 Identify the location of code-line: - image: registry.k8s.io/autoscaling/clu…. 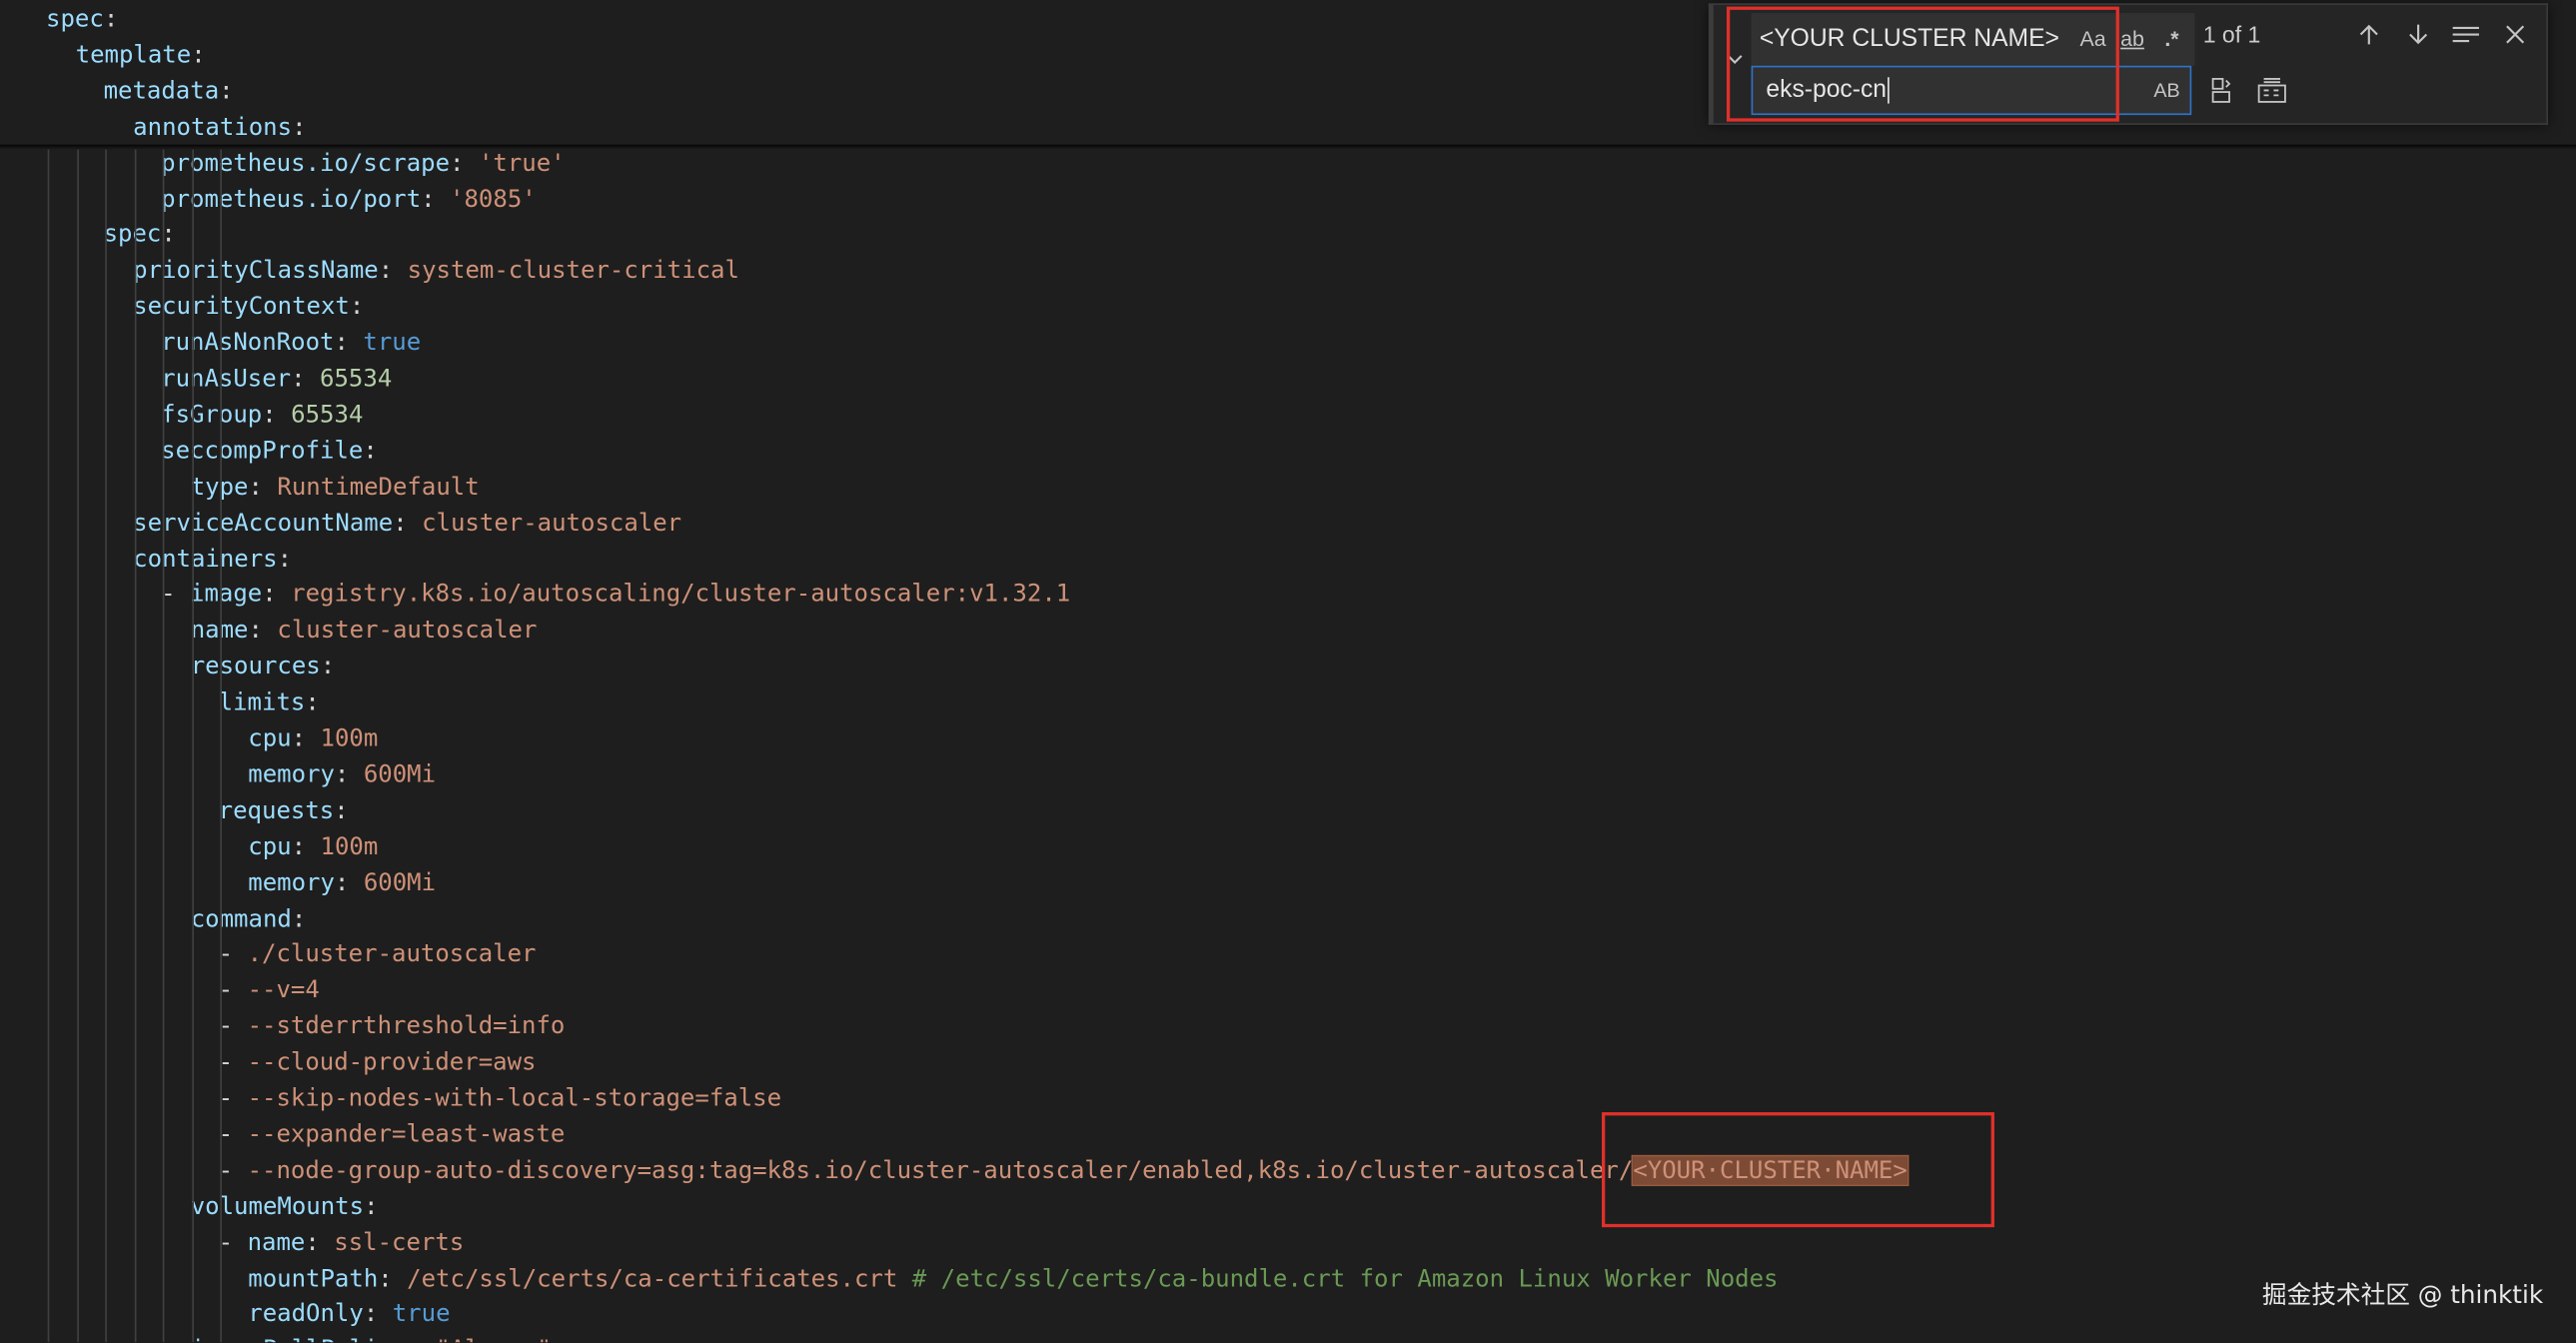
(615, 596).